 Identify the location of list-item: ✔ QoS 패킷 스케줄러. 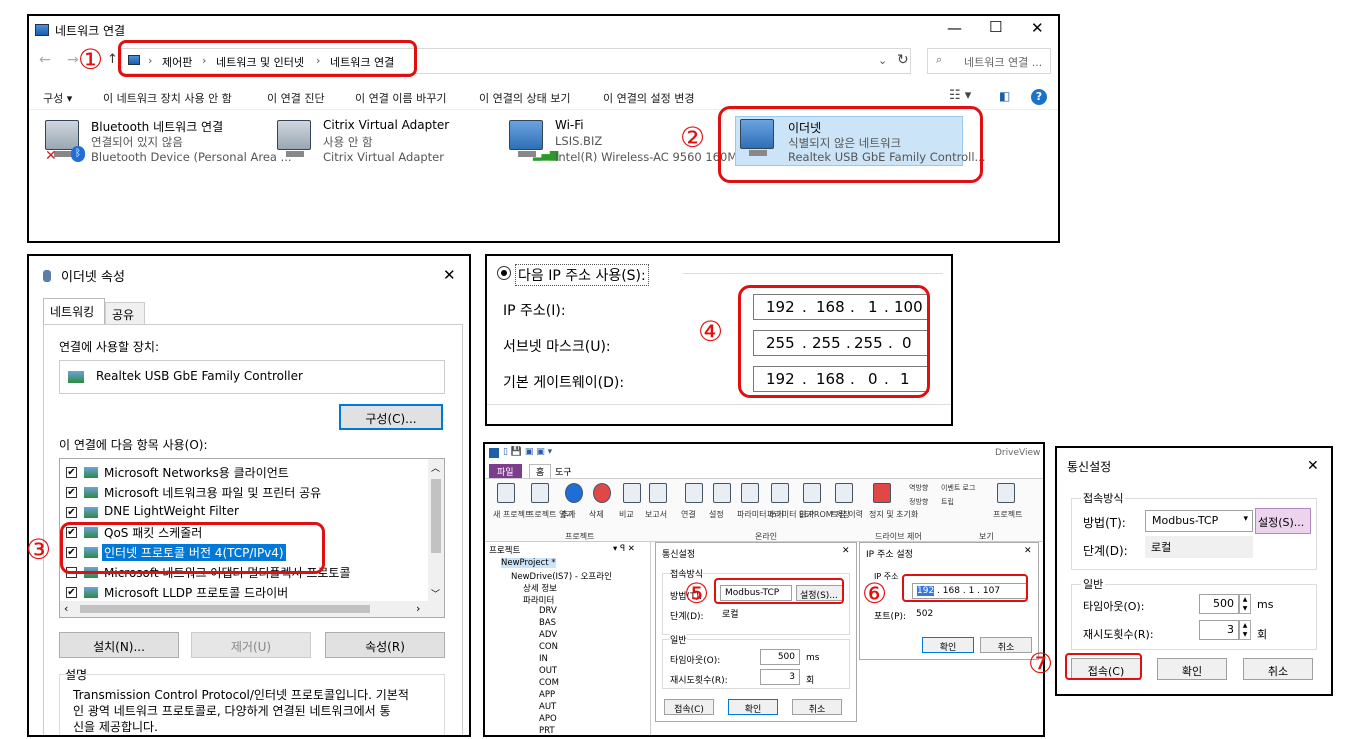
(245, 532).